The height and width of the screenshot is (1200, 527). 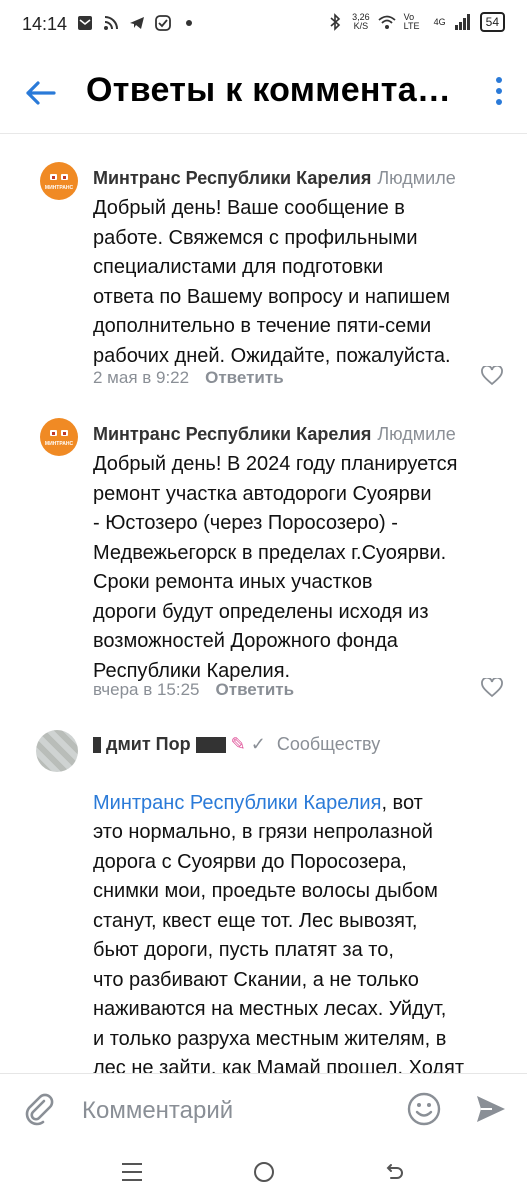 I want to click on bluetooth-icon, so click(x=335, y=22).